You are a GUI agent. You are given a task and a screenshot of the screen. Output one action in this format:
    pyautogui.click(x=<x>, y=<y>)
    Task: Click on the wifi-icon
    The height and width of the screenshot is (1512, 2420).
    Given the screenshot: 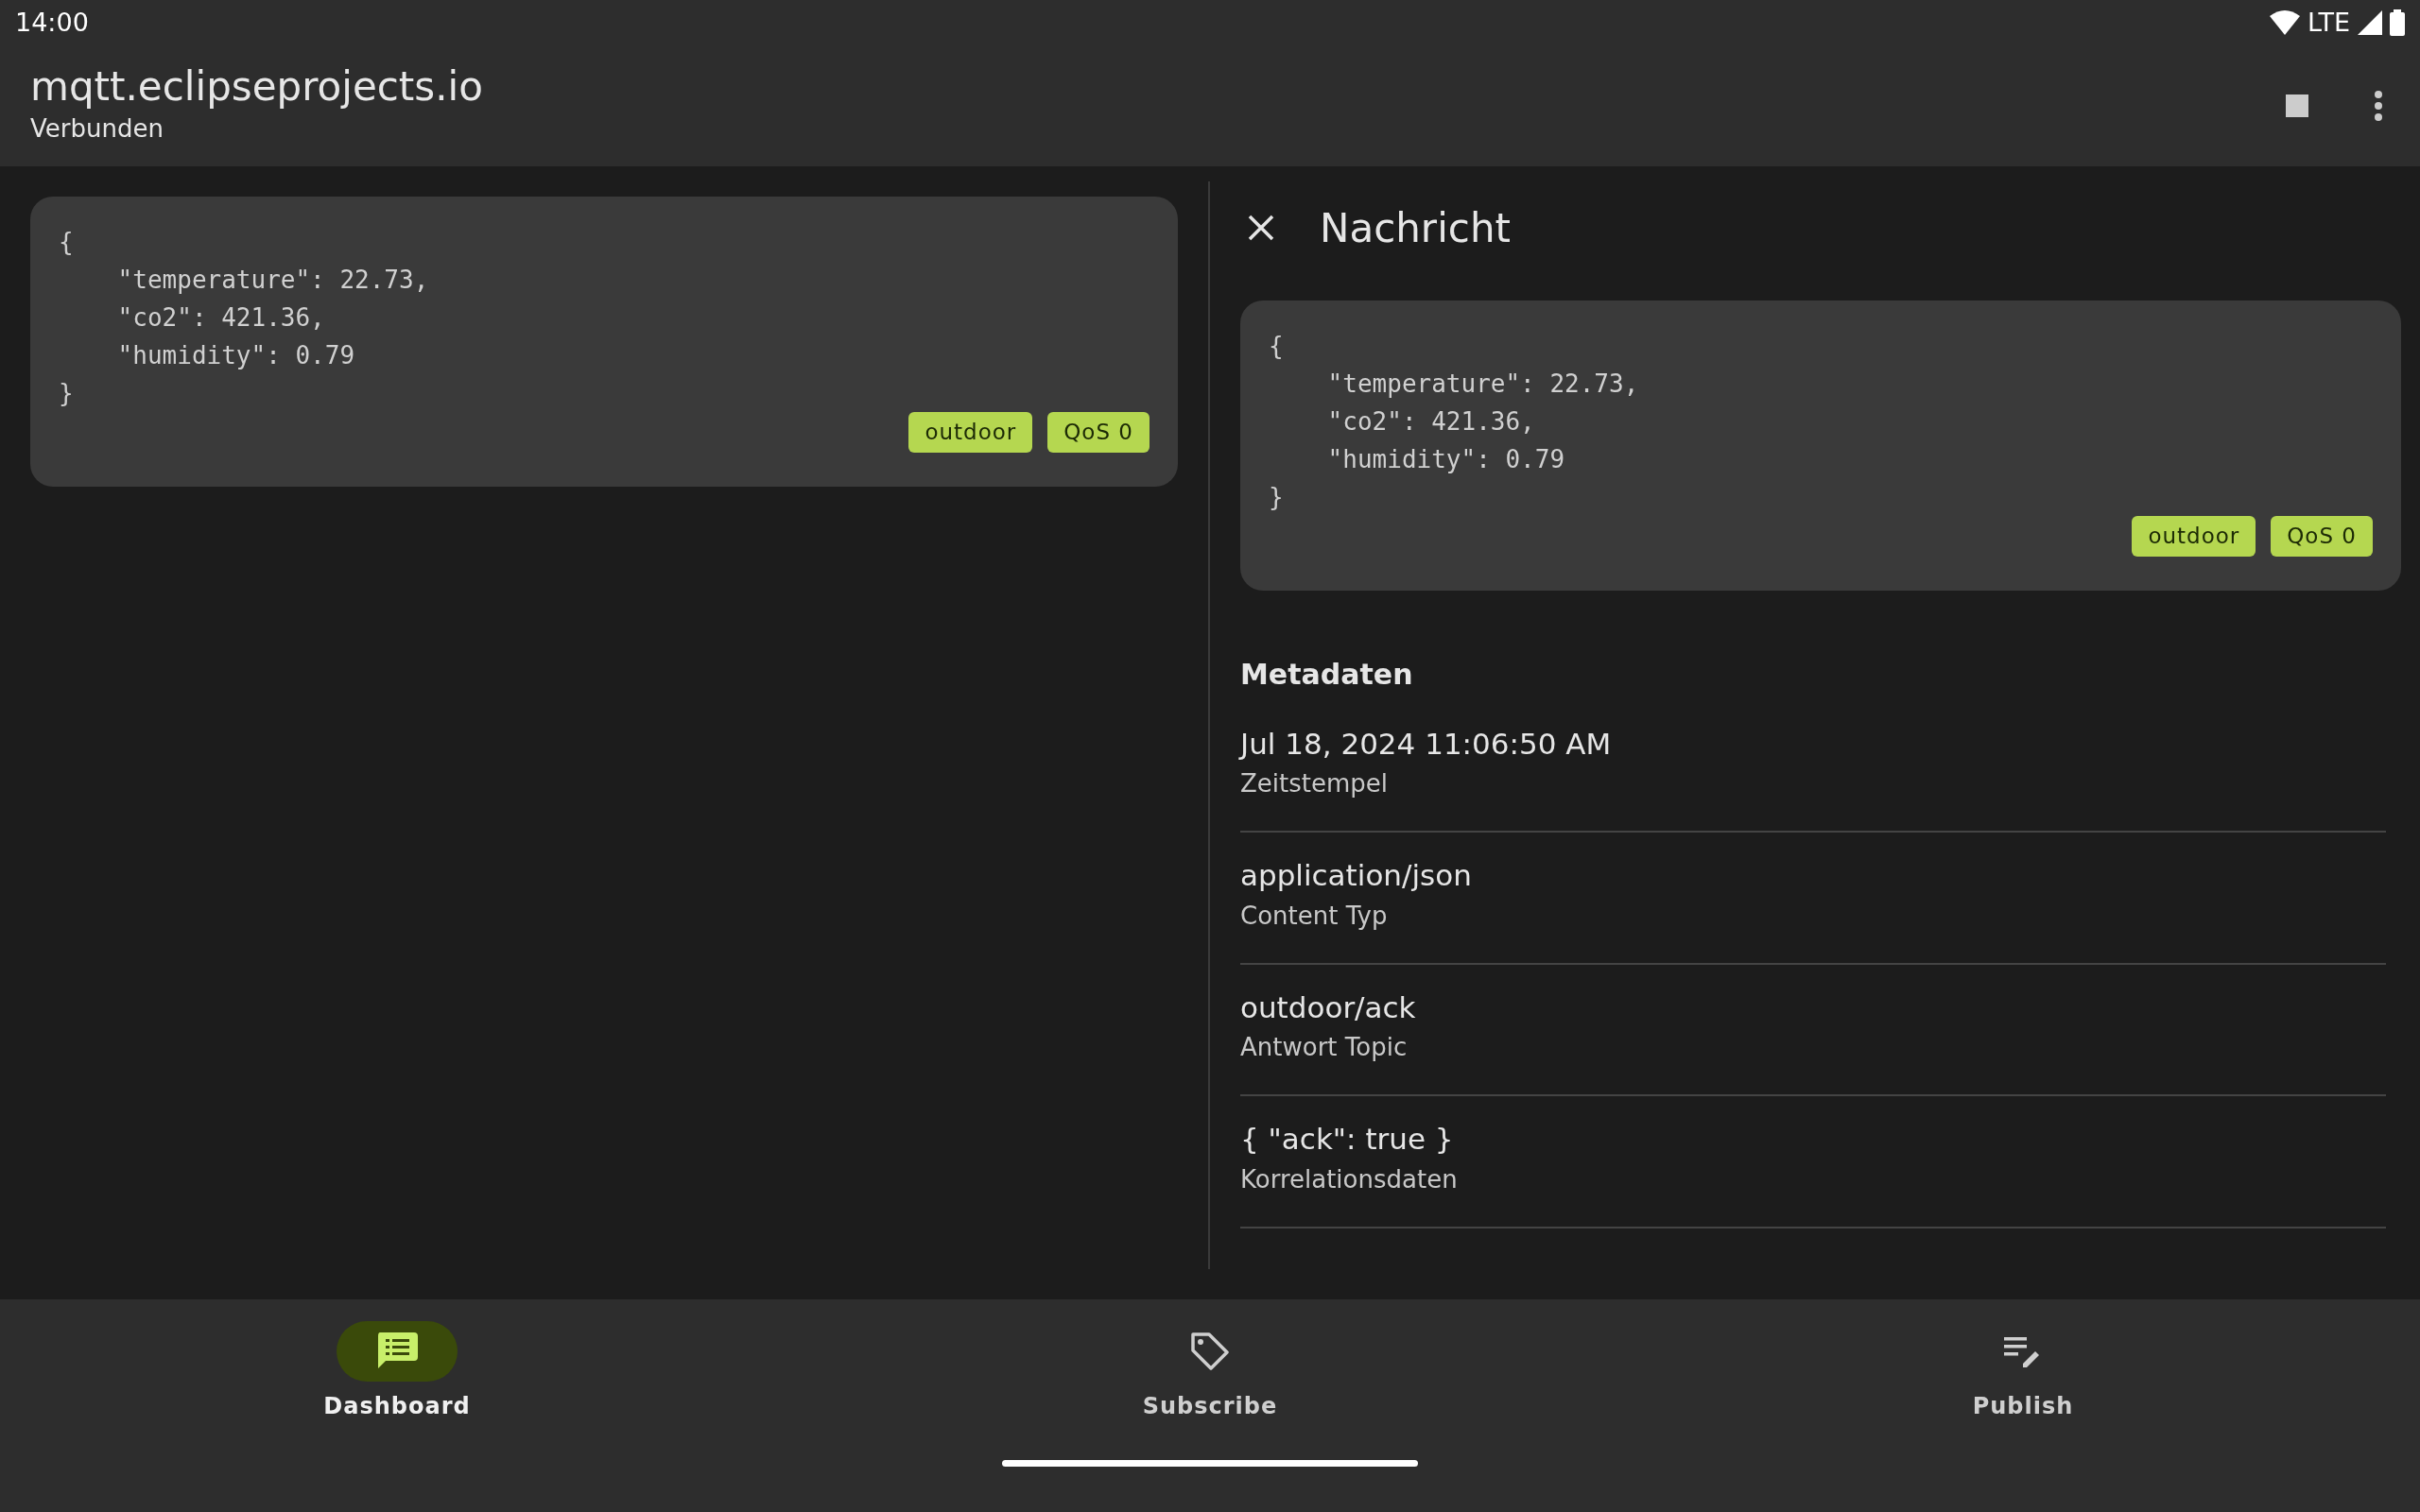 What is the action you would take?
    pyautogui.click(x=2285, y=22)
    